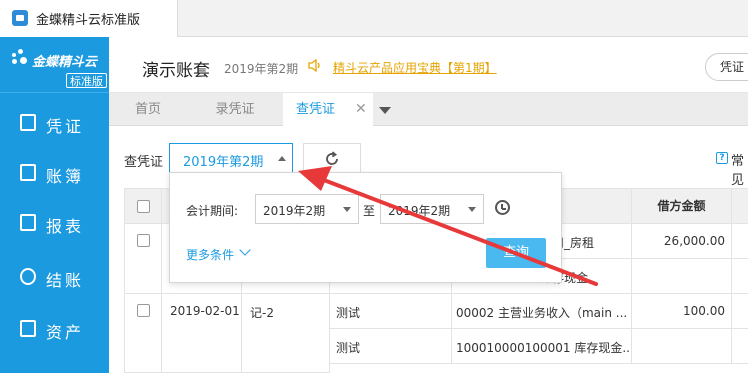 The image size is (748, 373). I want to click on sidebar-item-report: 报表, so click(54, 223).